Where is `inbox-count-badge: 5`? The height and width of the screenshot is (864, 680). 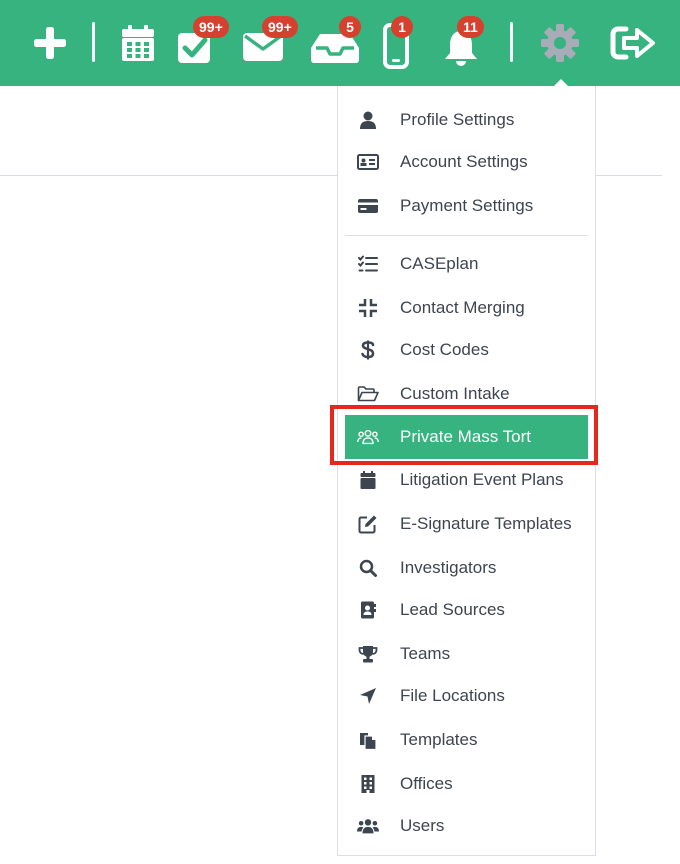
inbox-count-badge: 5 is located at coordinates (350, 27).